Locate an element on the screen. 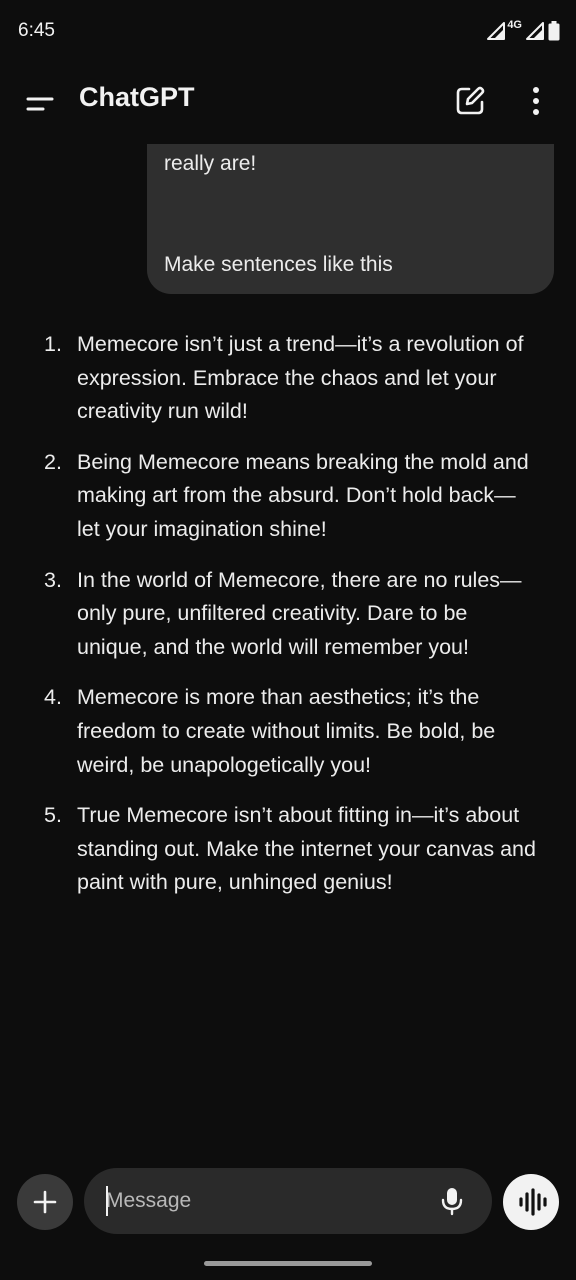 The height and width of the screenshot is (1280, 576). list-item-number: 2. is located at coordinates (53, 461).